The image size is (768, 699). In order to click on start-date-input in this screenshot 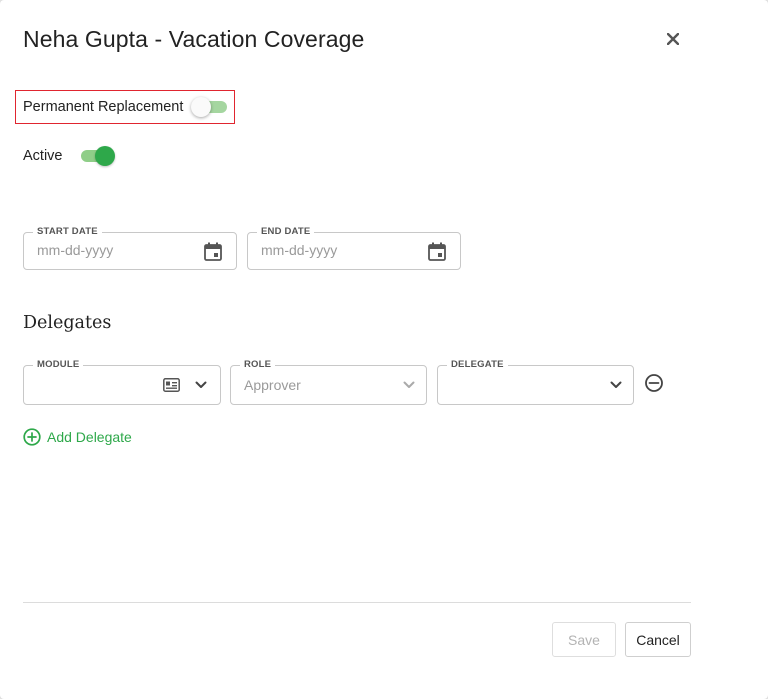, I will do `click(112, 250)`.